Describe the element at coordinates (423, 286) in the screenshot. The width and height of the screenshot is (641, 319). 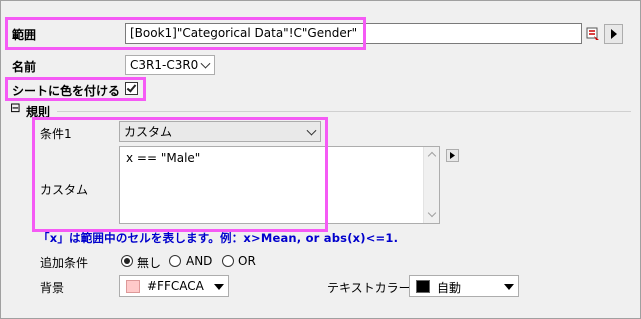
I see `text-color-swatch` at that location.